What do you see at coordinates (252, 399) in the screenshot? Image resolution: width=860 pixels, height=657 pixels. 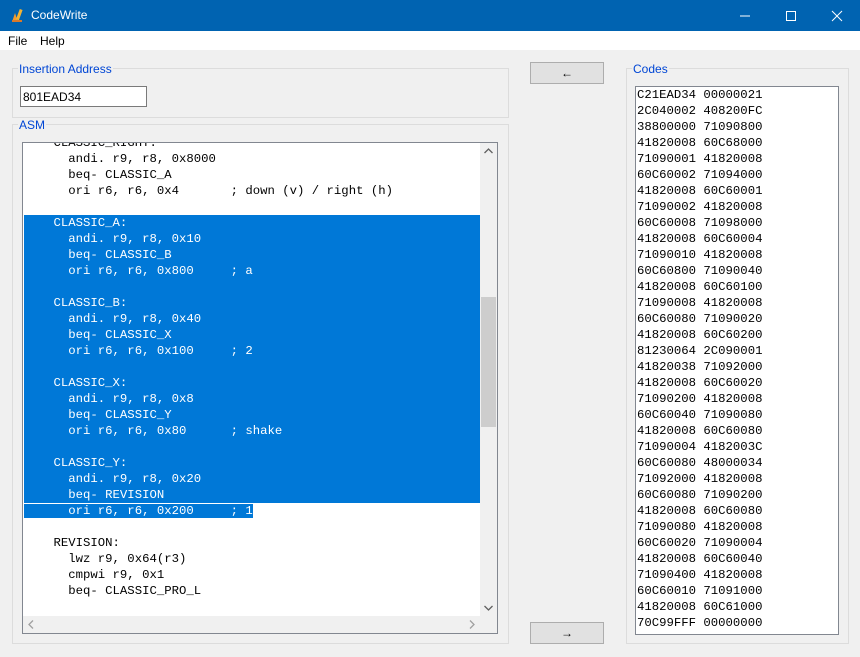 I see `asm-line: andi. r9, r8, 0x8` at bounding box center [252, 399].